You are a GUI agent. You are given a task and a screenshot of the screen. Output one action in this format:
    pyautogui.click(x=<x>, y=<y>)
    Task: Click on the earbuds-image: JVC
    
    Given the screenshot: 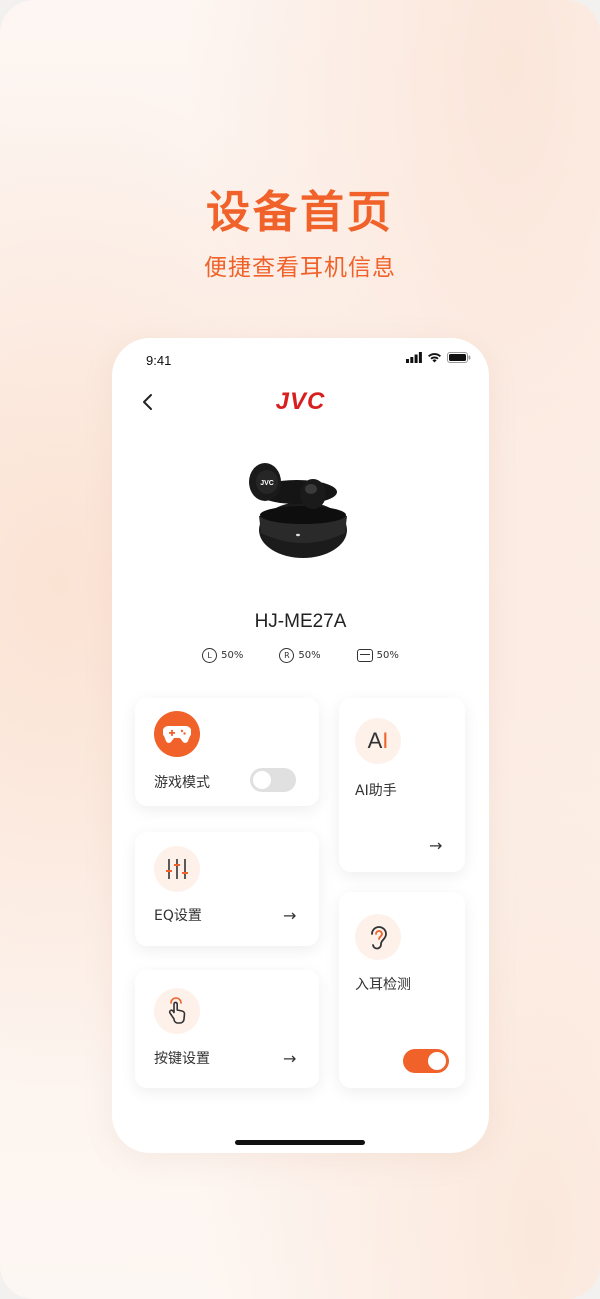 What is the action you would take?
    pyautogui.click(x=298, y=510)
    